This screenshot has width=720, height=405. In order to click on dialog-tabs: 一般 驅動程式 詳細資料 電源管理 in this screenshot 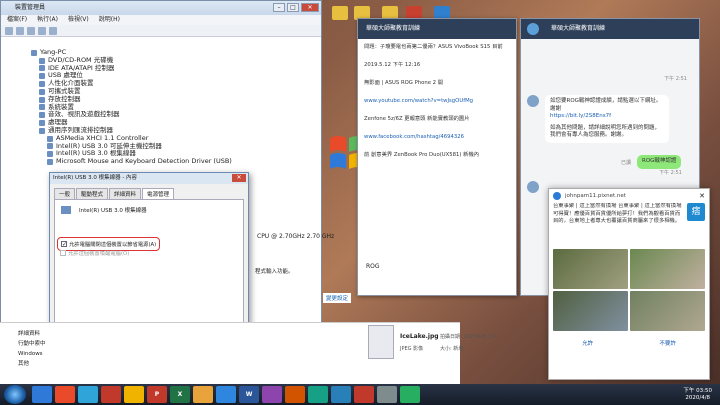, I will do `click(149, 191)`.